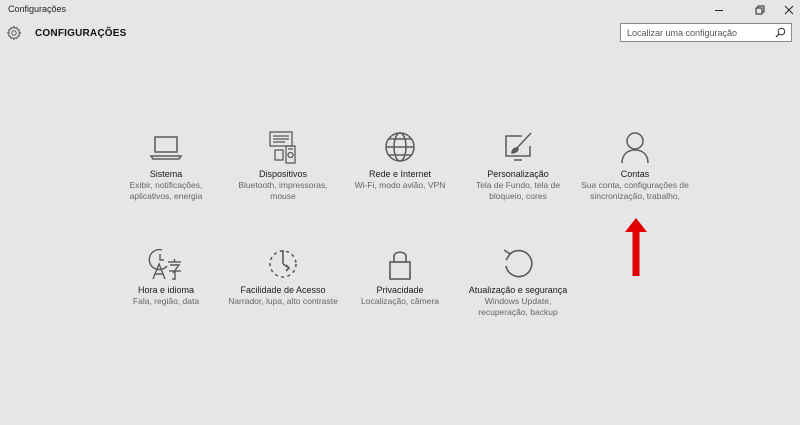 This screenshot has width=800, height=425. Describe the element at coordinates (789, 10) in the screenshot. I see `close-icon` at that location.